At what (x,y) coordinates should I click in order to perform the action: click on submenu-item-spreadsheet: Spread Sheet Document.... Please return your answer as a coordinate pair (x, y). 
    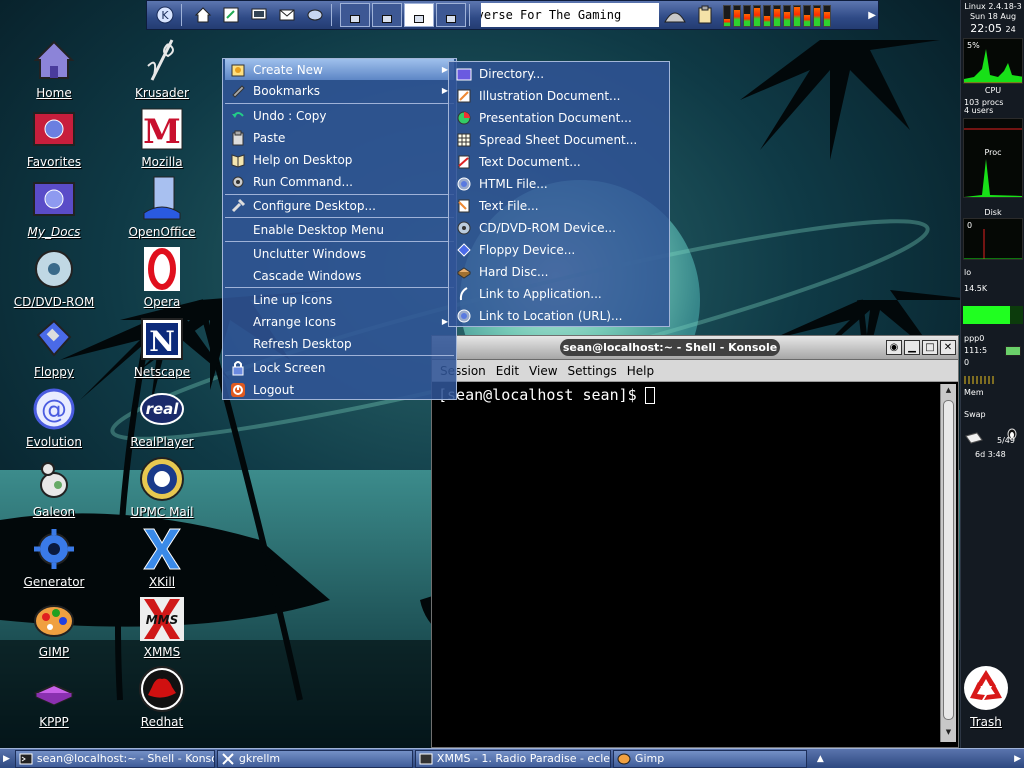
    Looking at the image, I should click on (559, 139).